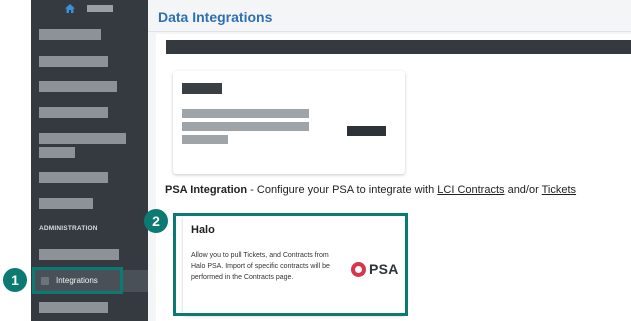  I want to click on sidebar-header, so click(89, 9).